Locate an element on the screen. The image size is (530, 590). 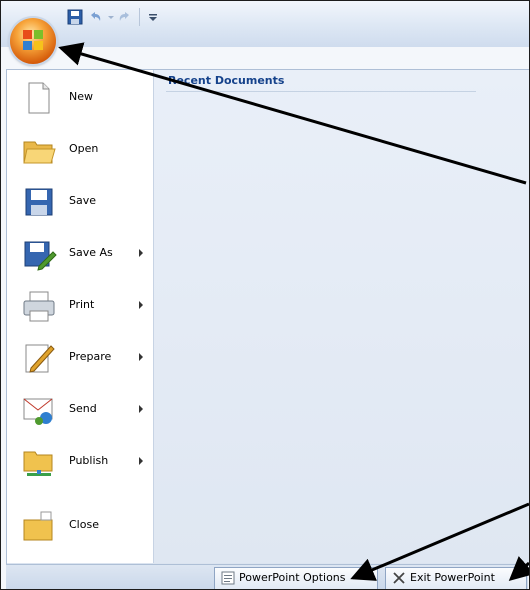
printer-icon is located at coordinates (39, 306).